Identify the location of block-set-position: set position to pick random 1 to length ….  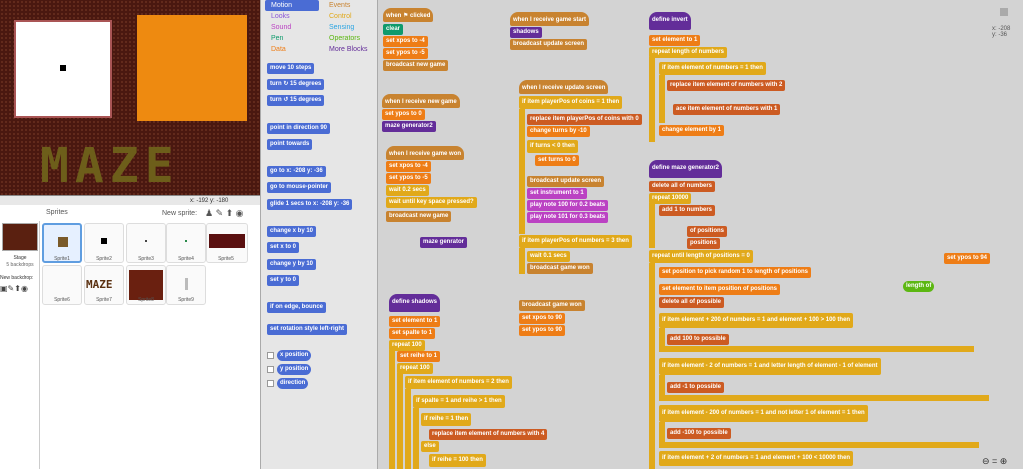
(735, 272).